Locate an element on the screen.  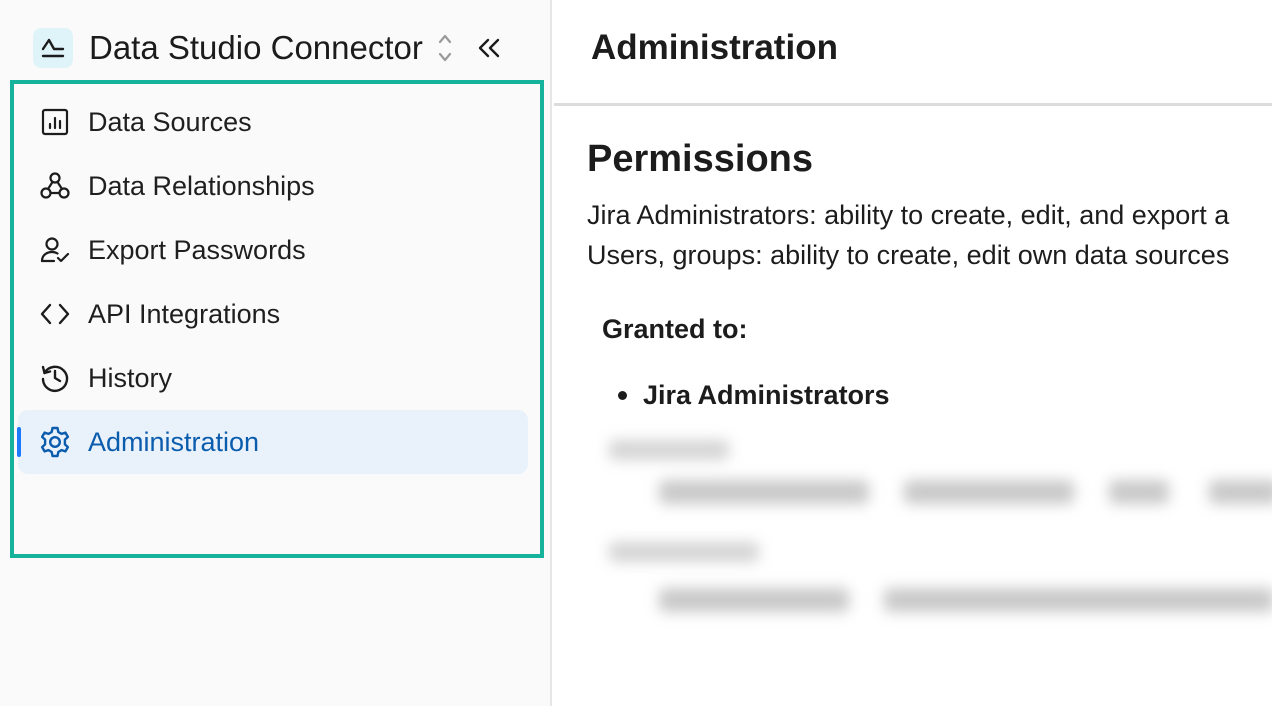
user-check-icon is located at coordinates (55, 250).